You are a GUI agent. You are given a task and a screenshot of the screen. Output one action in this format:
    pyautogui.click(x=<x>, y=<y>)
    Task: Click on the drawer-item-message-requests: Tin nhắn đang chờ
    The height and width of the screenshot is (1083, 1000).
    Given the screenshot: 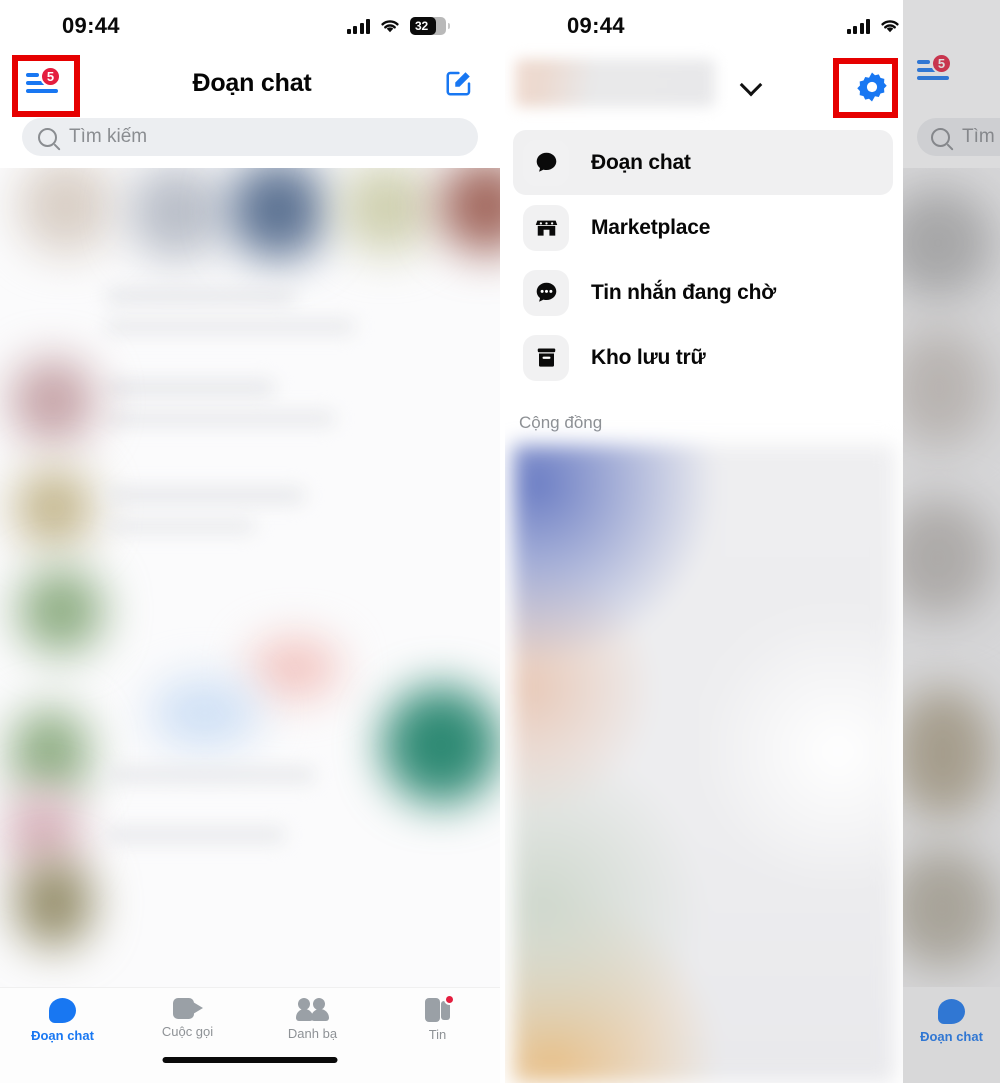 What is the action you would take?
    pyautogui.click(x=703, y=292)
    